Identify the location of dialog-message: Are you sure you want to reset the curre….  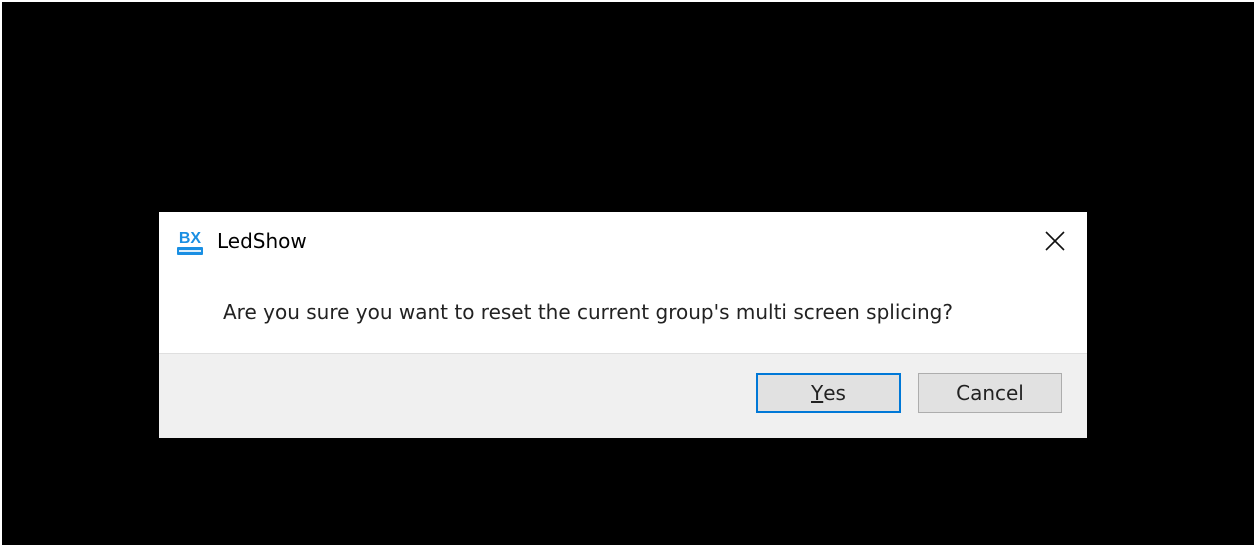
(588, 312).